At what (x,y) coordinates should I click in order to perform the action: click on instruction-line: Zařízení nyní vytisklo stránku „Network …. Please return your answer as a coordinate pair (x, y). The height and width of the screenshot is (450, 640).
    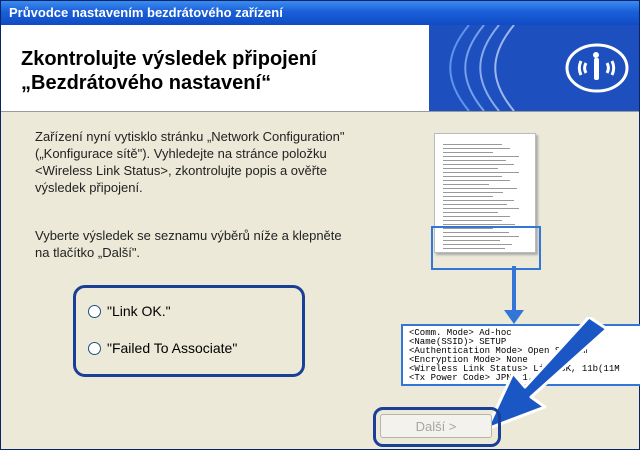
    Looking at the image, I should click on (190, 136).